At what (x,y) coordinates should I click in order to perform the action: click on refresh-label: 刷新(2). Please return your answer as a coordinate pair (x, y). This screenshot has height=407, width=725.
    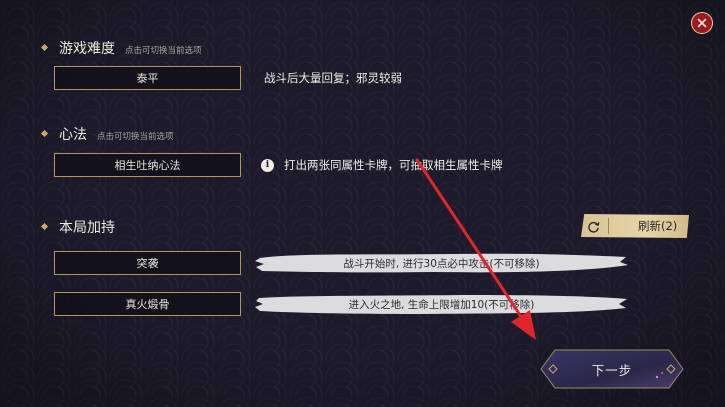
    Looking at the image, I should click on (658, 226).